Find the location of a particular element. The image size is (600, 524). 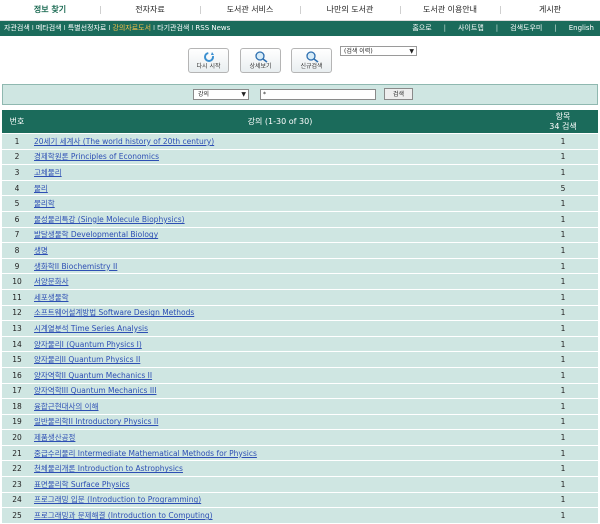

row-title-cell: 생명 is located at coordinates (280, 250).